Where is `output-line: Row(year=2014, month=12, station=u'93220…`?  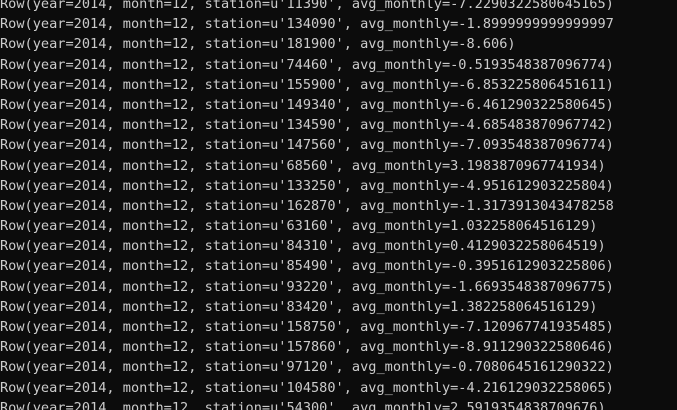
output-line: Row(year=2014, month=12, station=u'93220… is located at coordinates (307, 286).